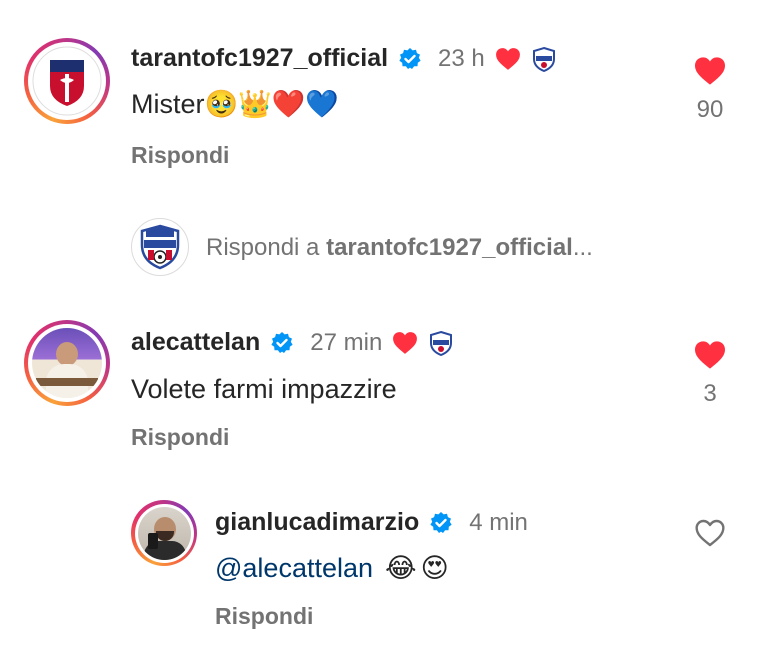 The height and width of the screenshot is (651, 770). I want to click on comment-text: Mister, so click(168, 103).